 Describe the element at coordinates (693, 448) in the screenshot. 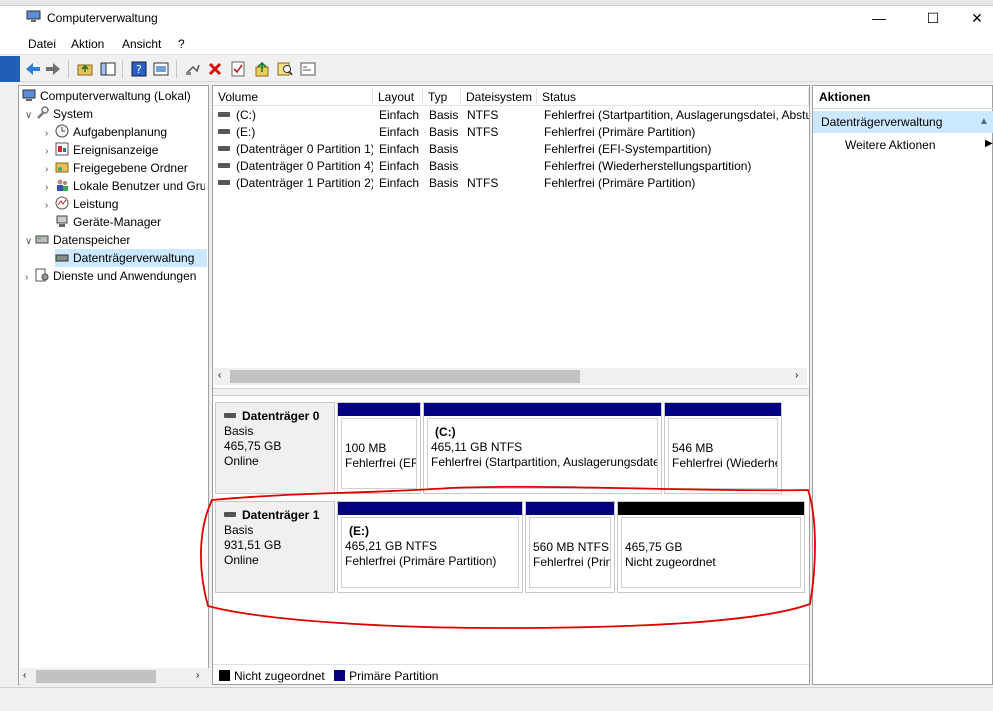

I see `partition-size: 546 MB` at that location.